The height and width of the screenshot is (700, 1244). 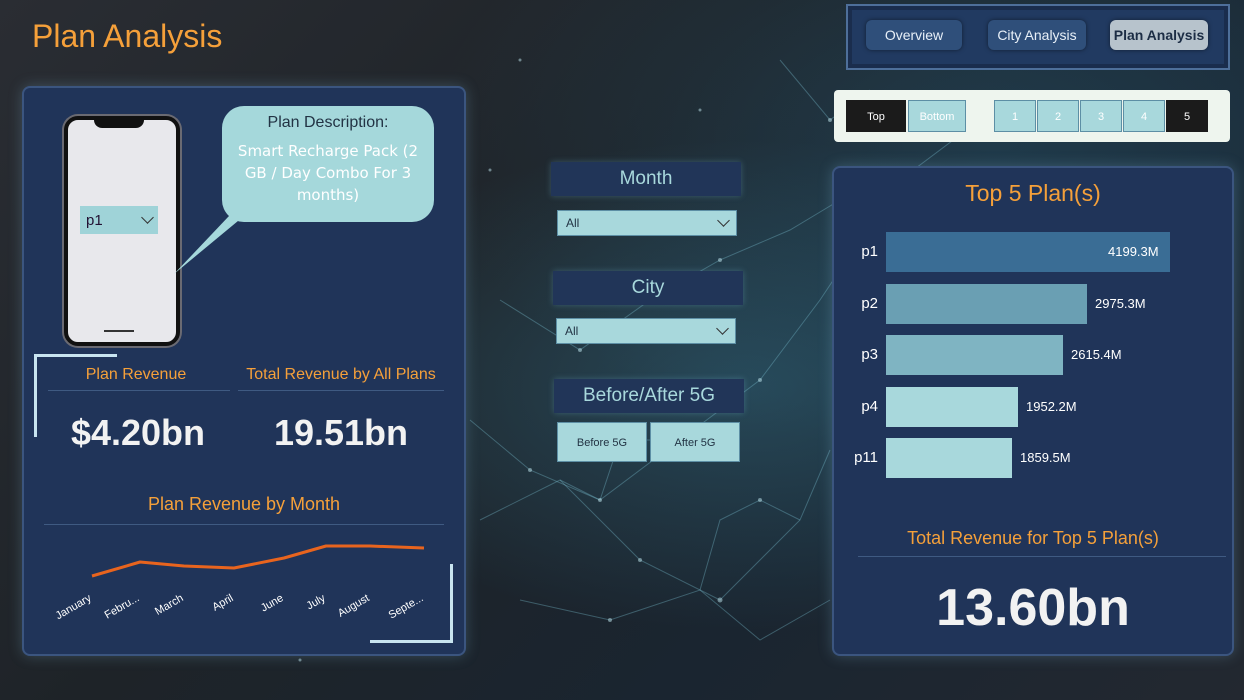 I want to click on month-tick-label: April, so click(x=222, y=602).